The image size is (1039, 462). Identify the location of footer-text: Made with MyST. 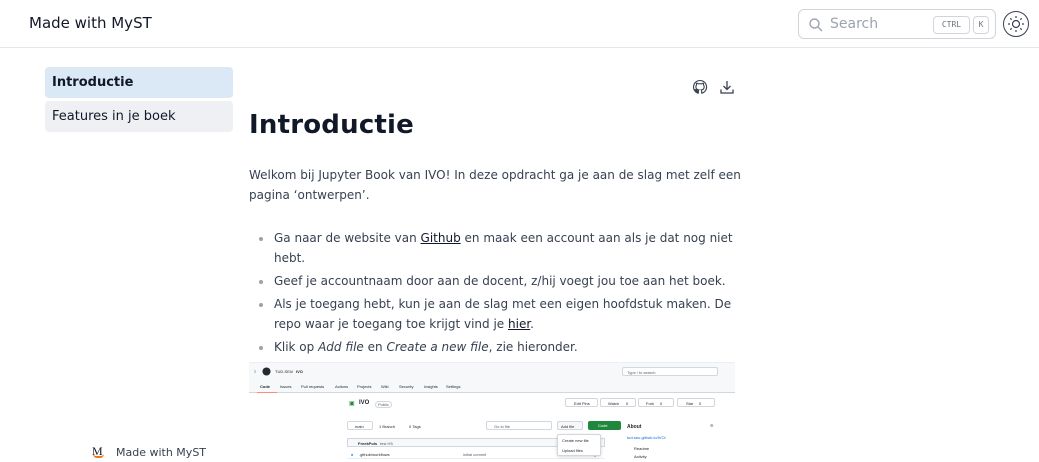
(161, 452).